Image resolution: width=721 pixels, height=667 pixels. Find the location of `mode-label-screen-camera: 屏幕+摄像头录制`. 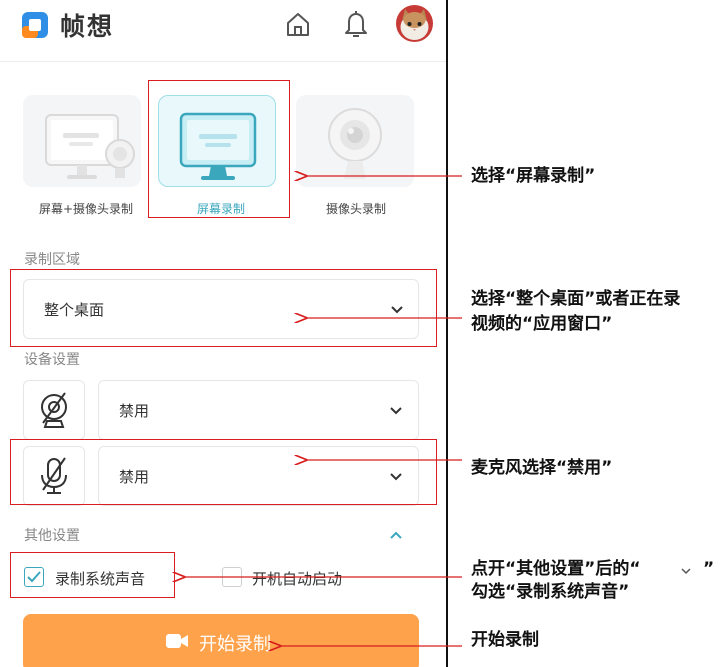

mode-label-screen-camera: 屏幕+摄像头录制 is located at coordinates (86, 209).